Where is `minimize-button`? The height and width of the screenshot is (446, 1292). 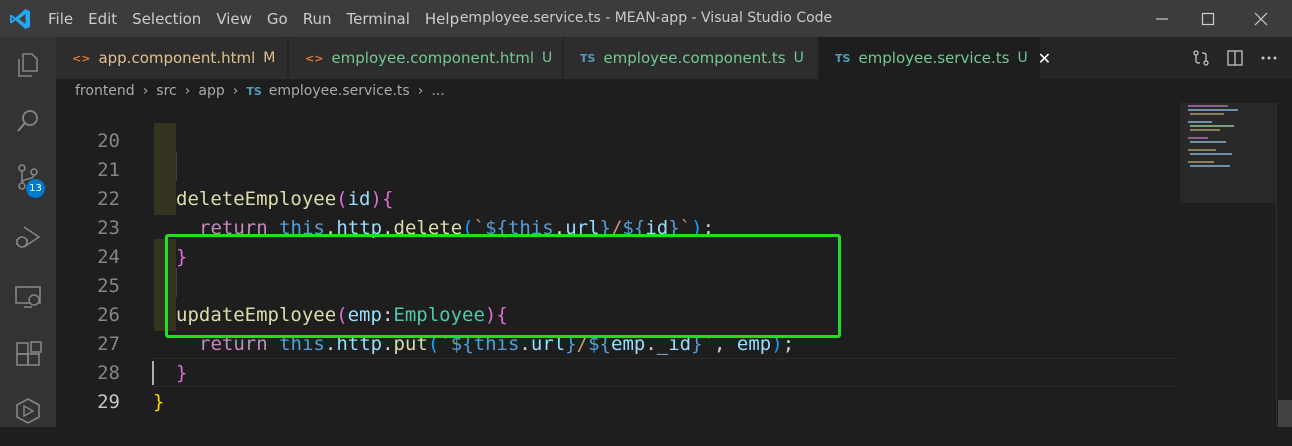 minimize-button is located at coordinates (1162, 18).